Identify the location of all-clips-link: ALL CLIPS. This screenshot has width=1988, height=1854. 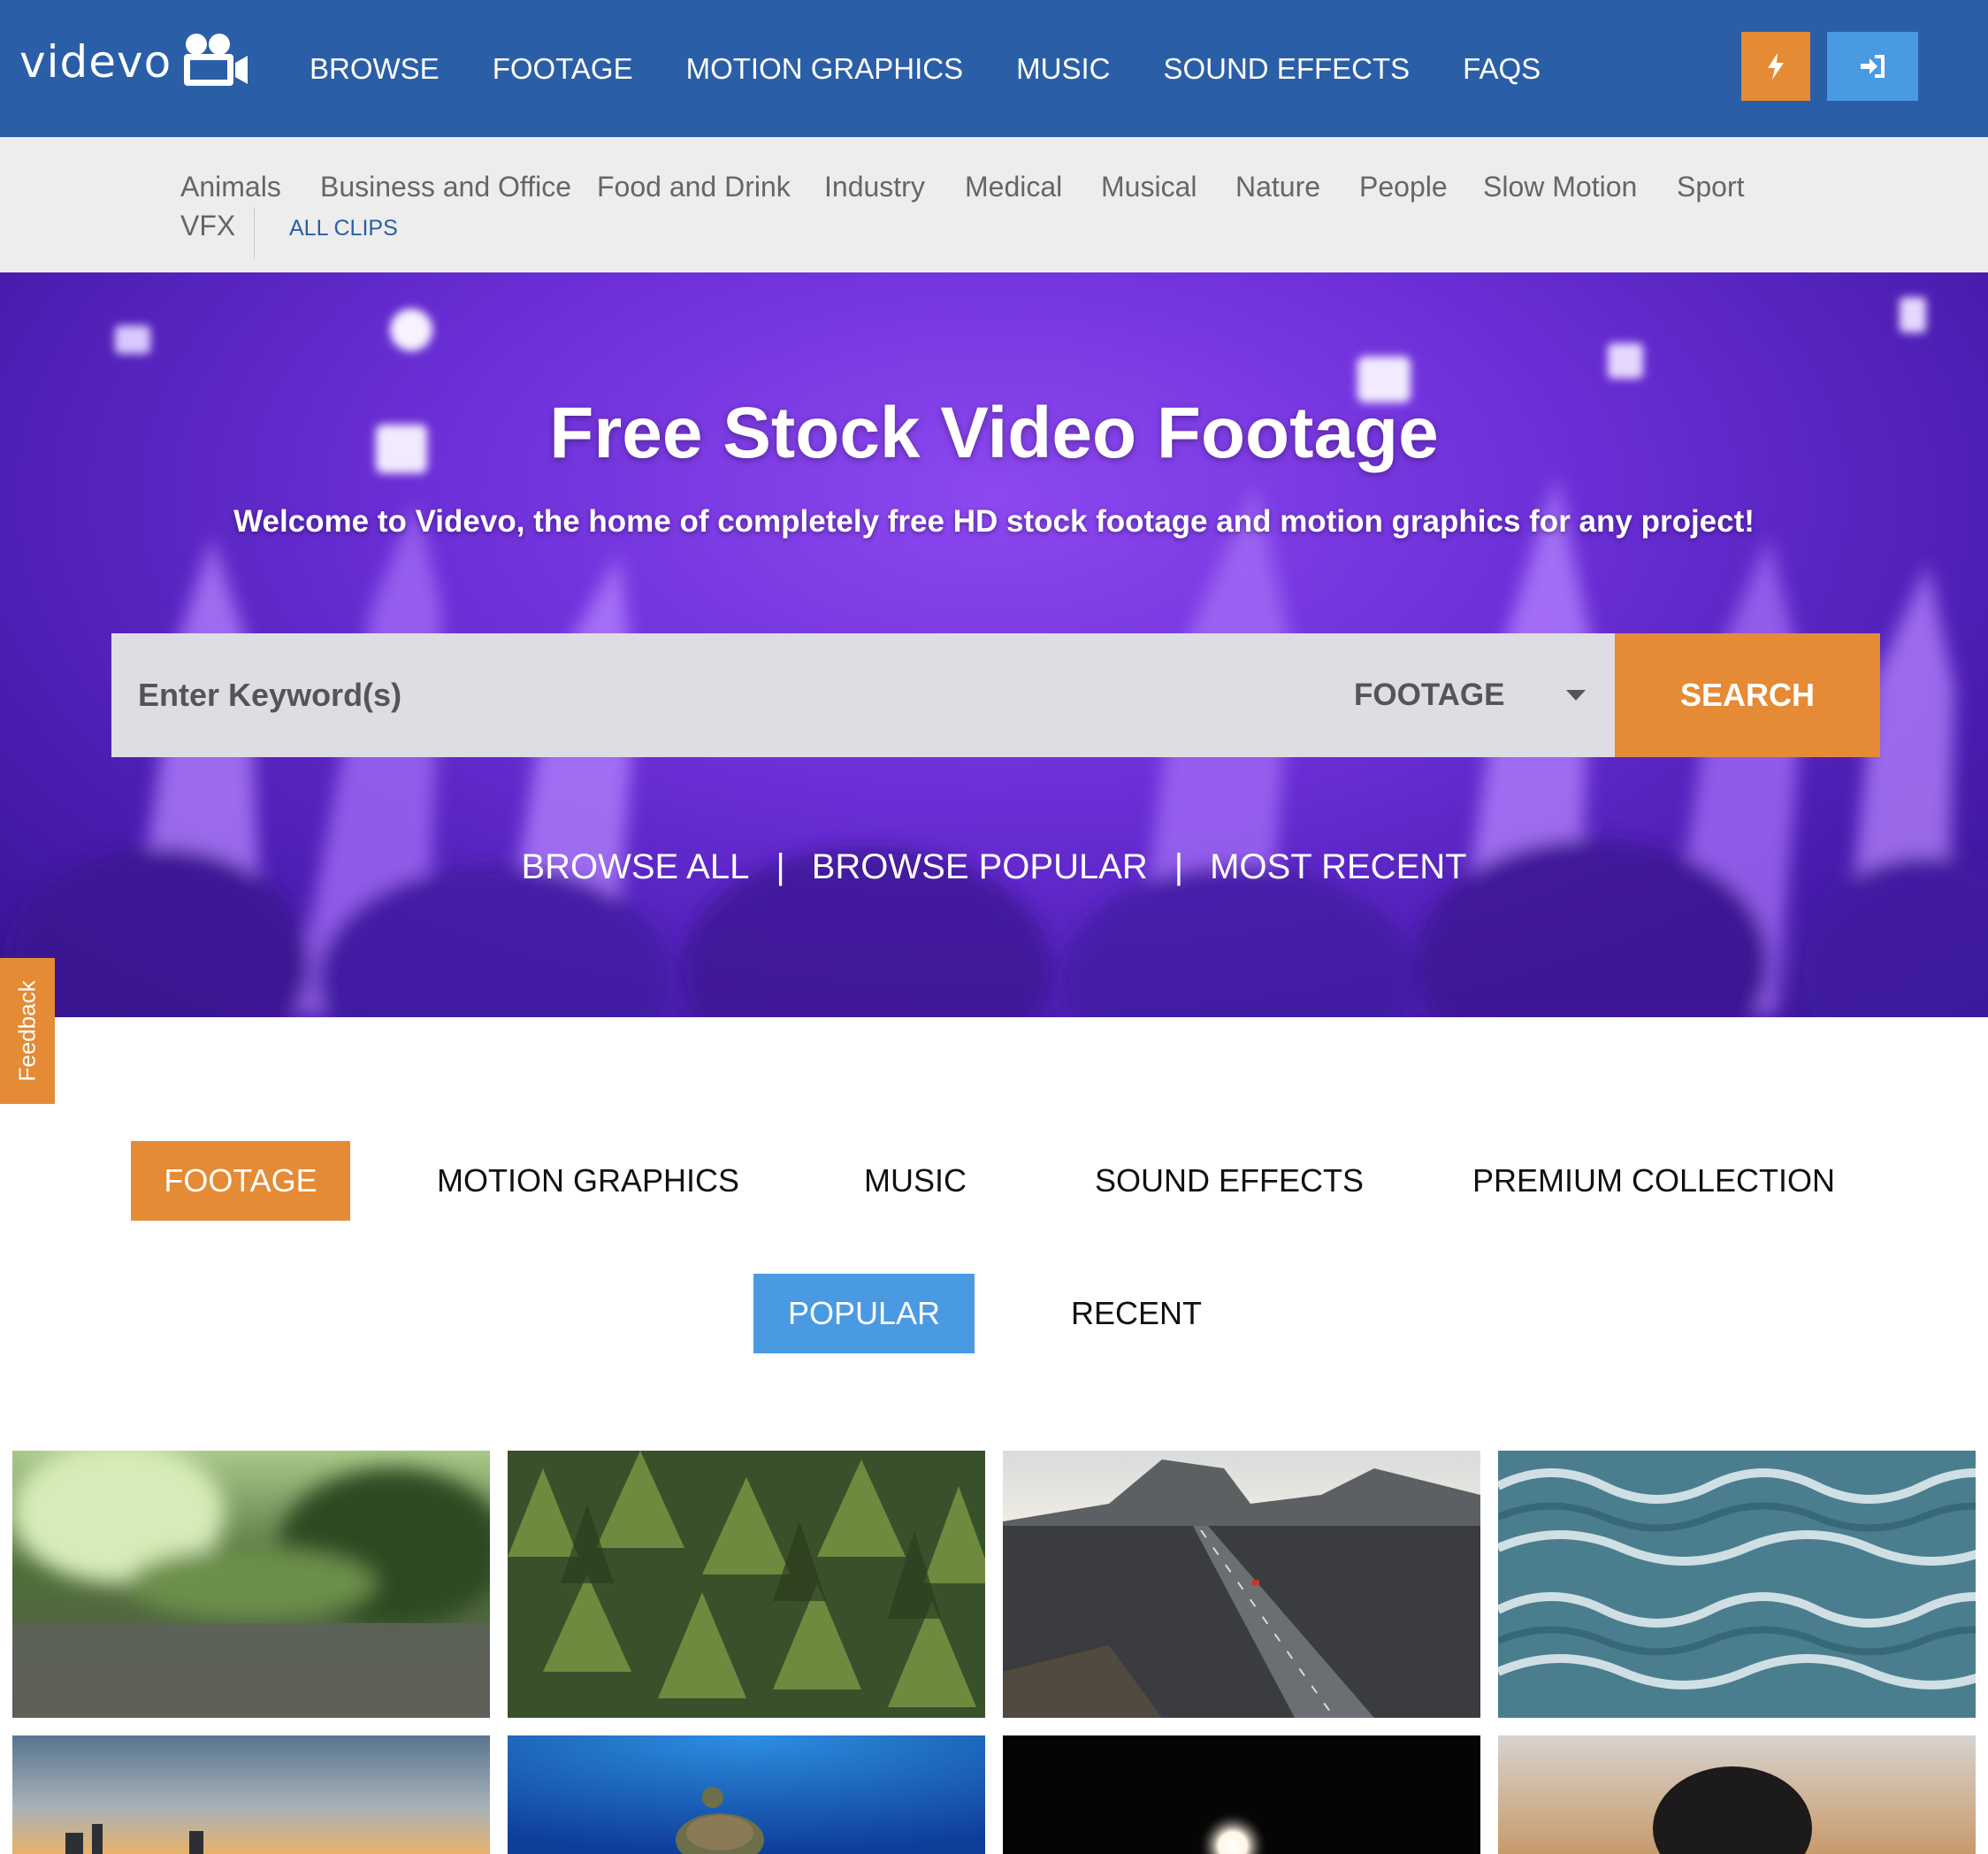
(343, 228).